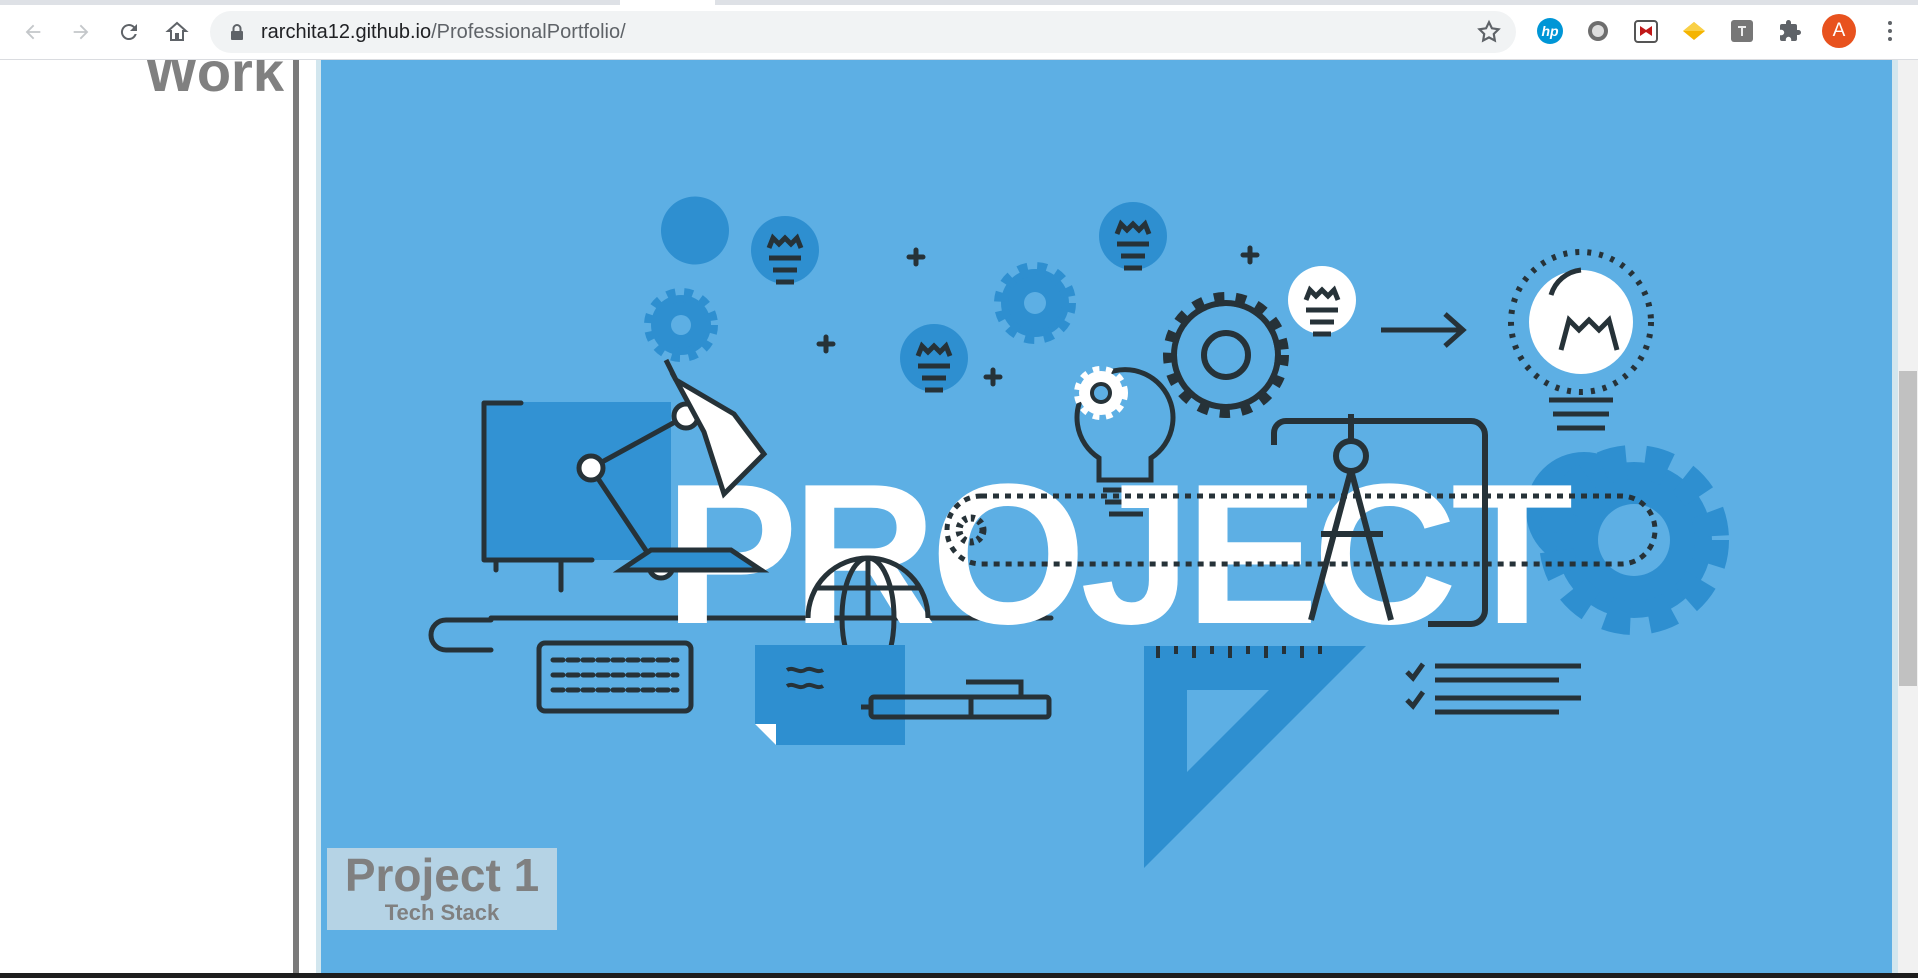 Image resolution: width=1918 pixels, height=978 pixels. What do you see at coordinates (959, 2) in the screenshot?
I see `tab-strip` at bounding box center [959, 2].